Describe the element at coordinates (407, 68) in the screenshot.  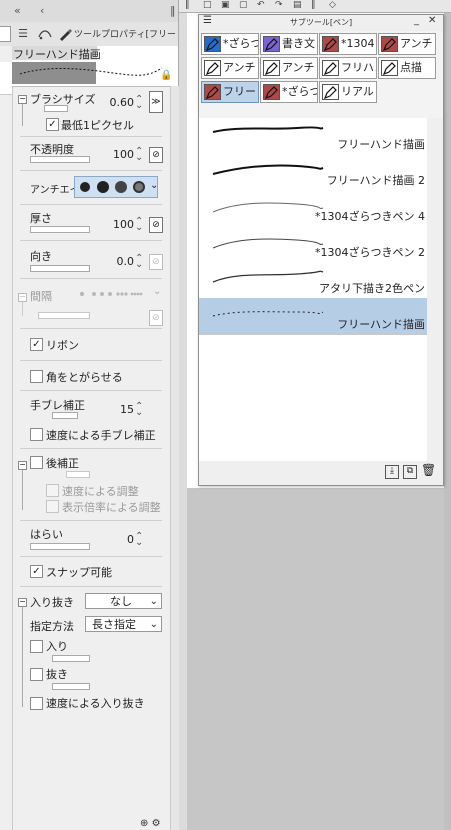
I see `subtool-tab: 点描` at that location.